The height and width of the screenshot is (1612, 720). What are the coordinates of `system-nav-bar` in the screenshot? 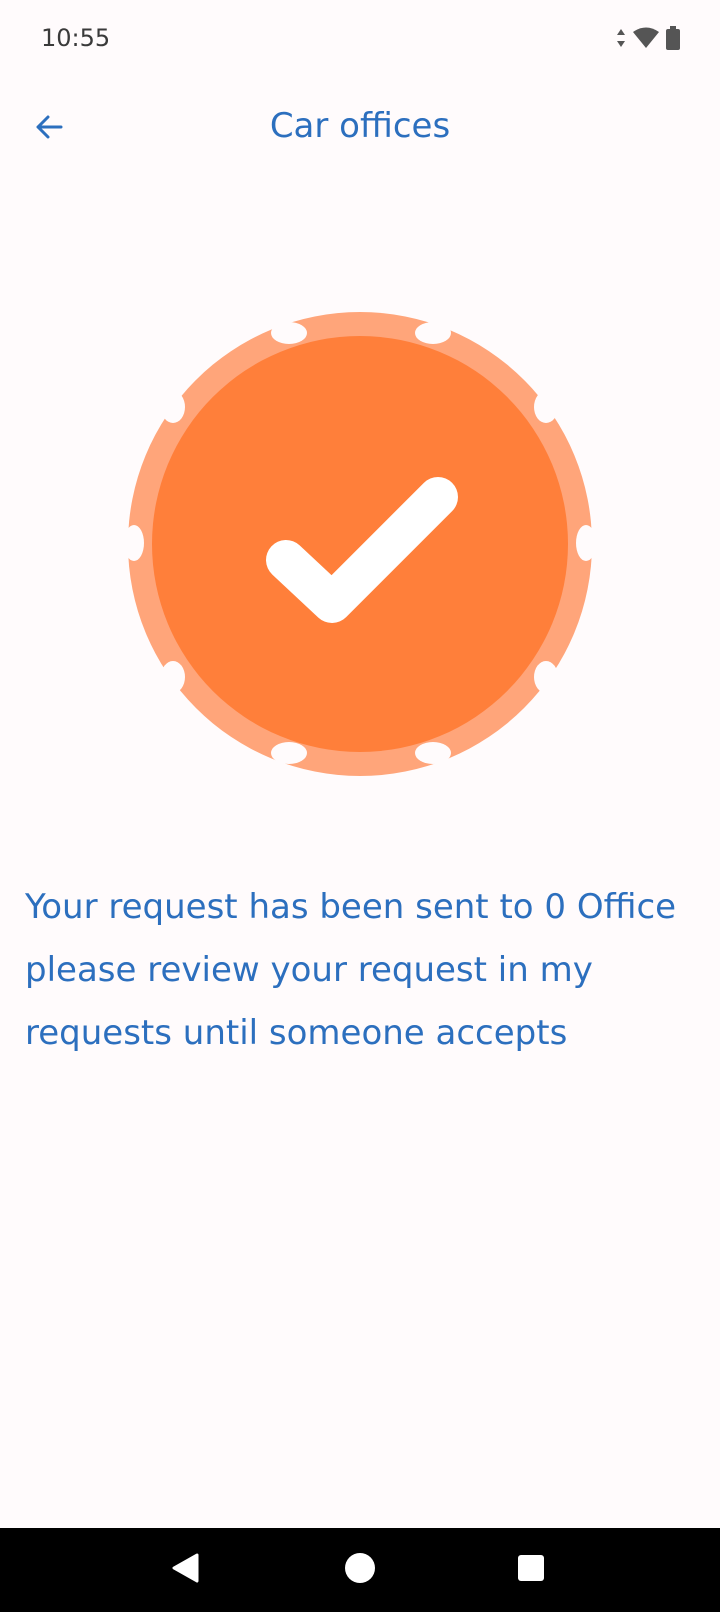 It's located at (360, 1570).